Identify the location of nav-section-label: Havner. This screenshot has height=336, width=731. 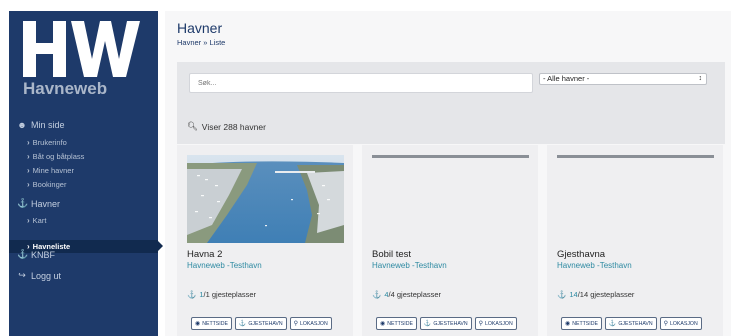
(46, 203).